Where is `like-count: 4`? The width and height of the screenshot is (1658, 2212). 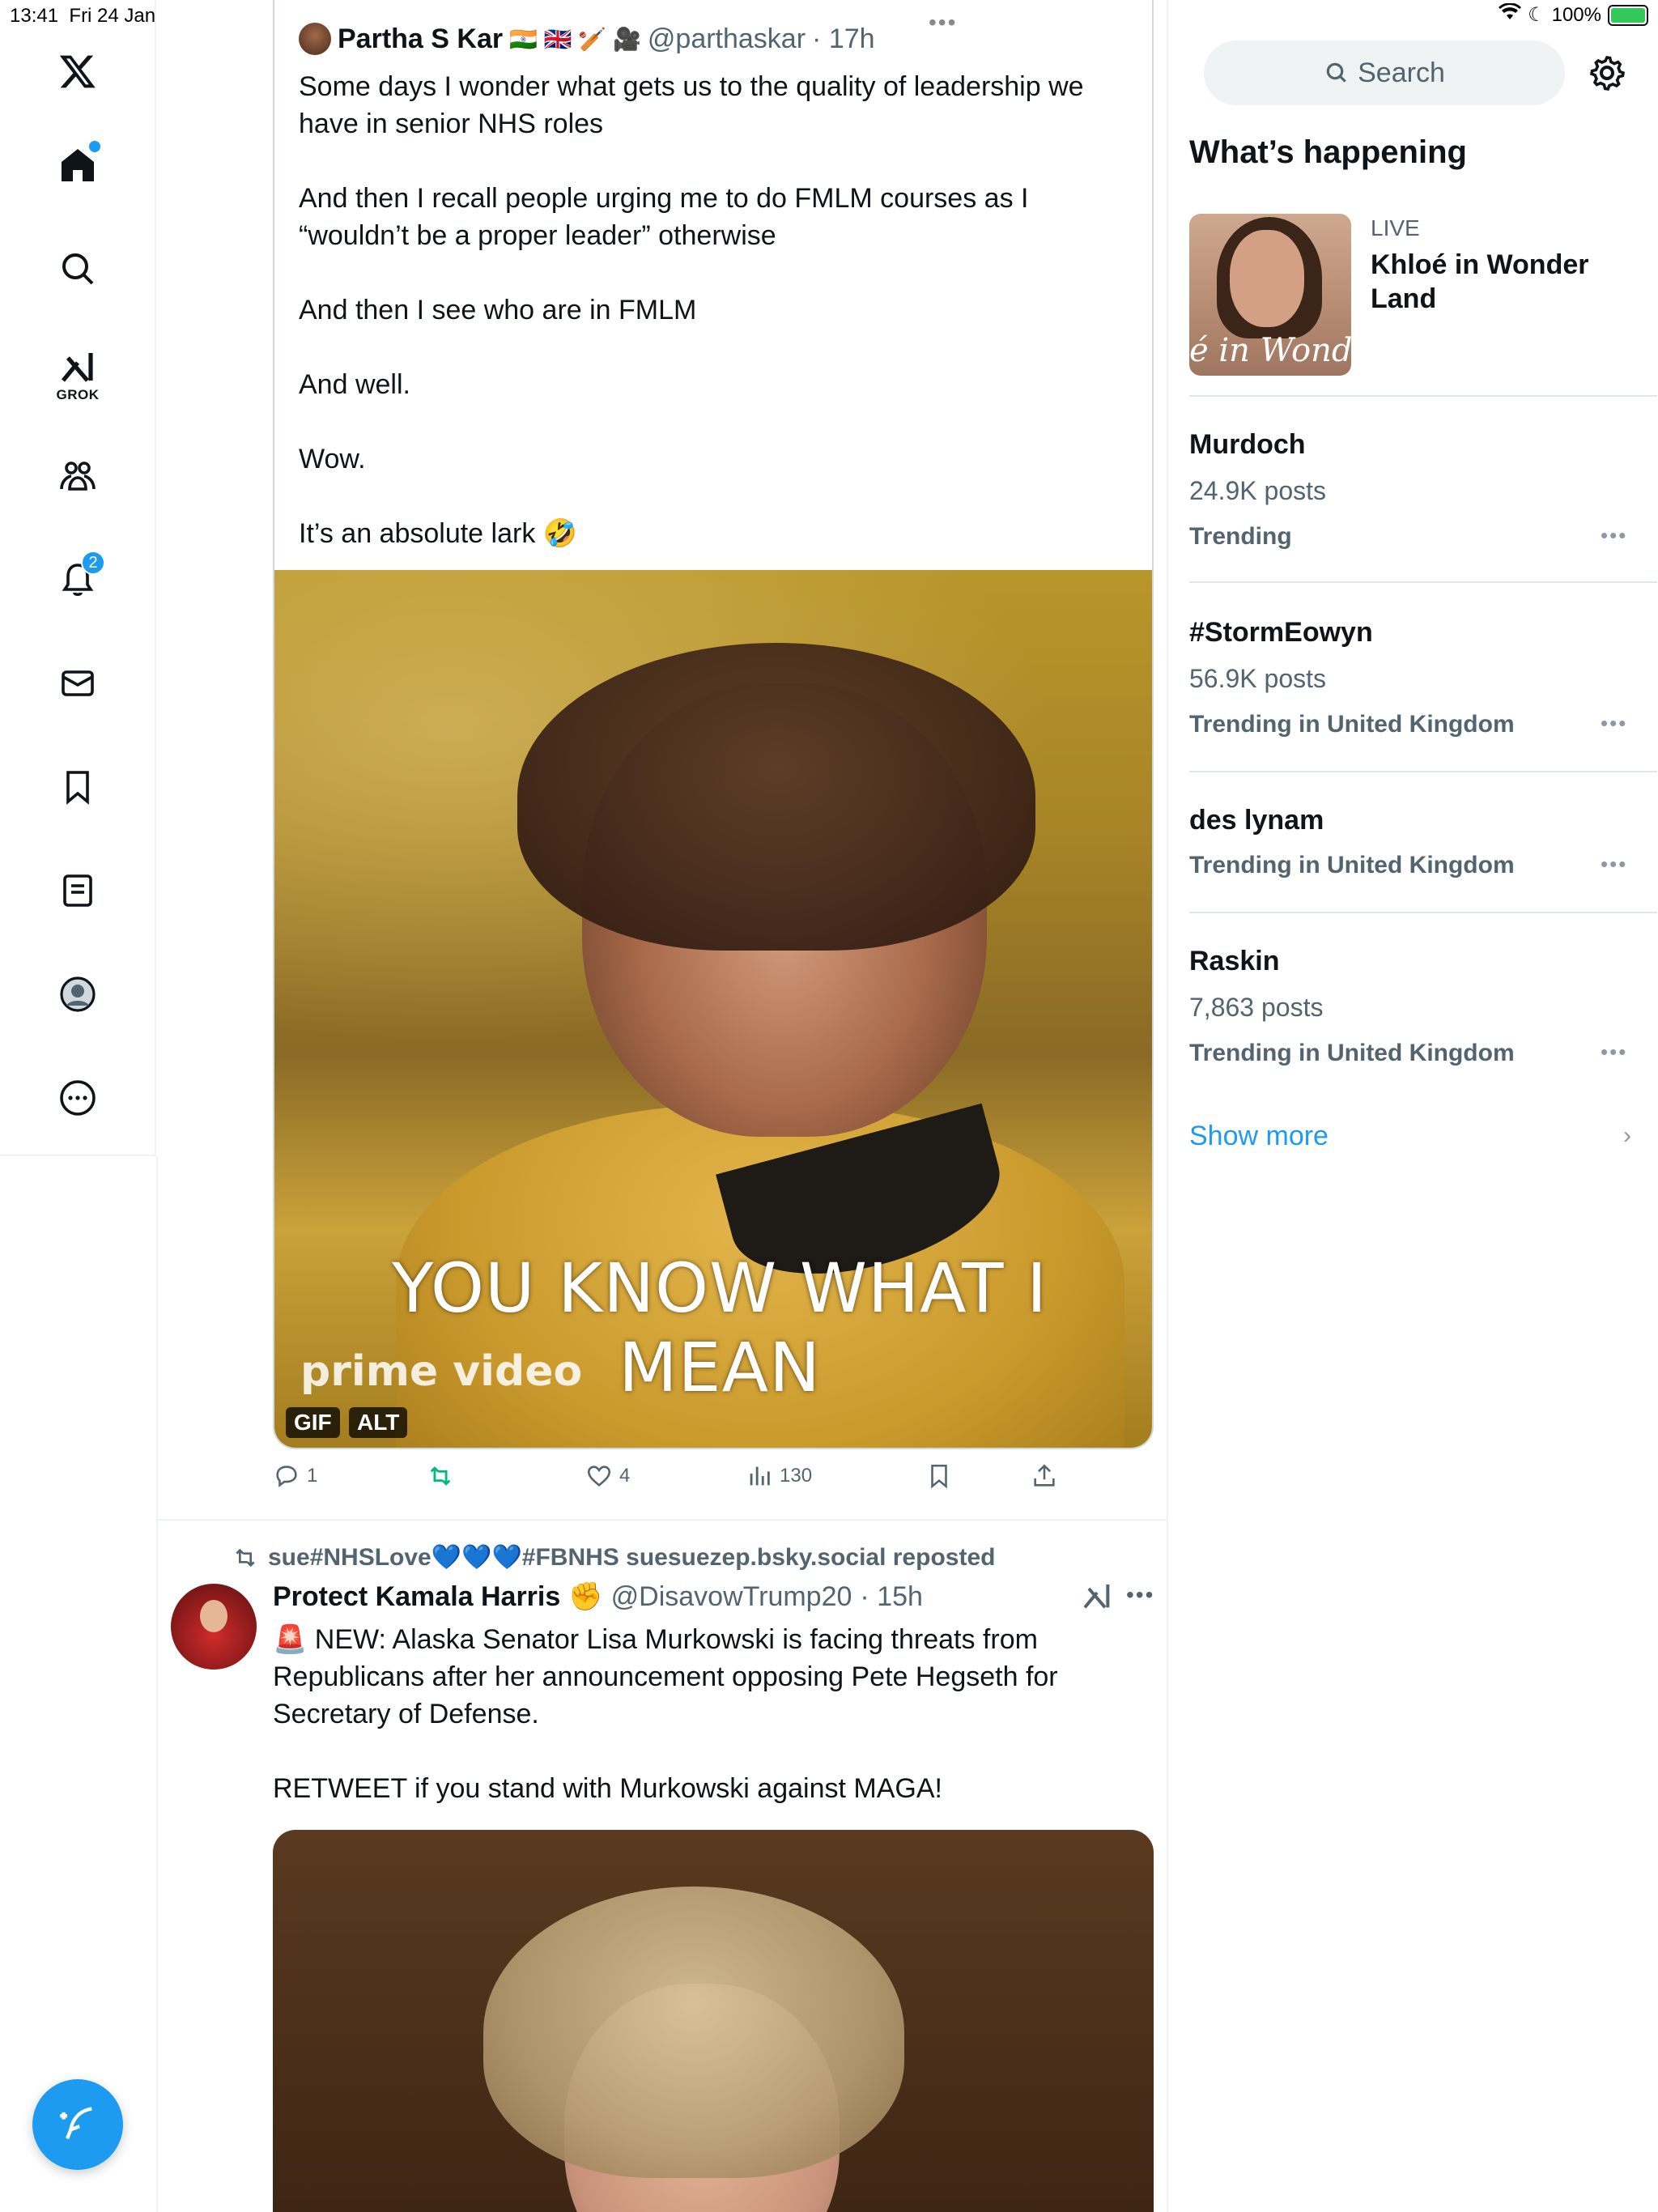
like-count: 4 is located at coordinates (625, 1476).